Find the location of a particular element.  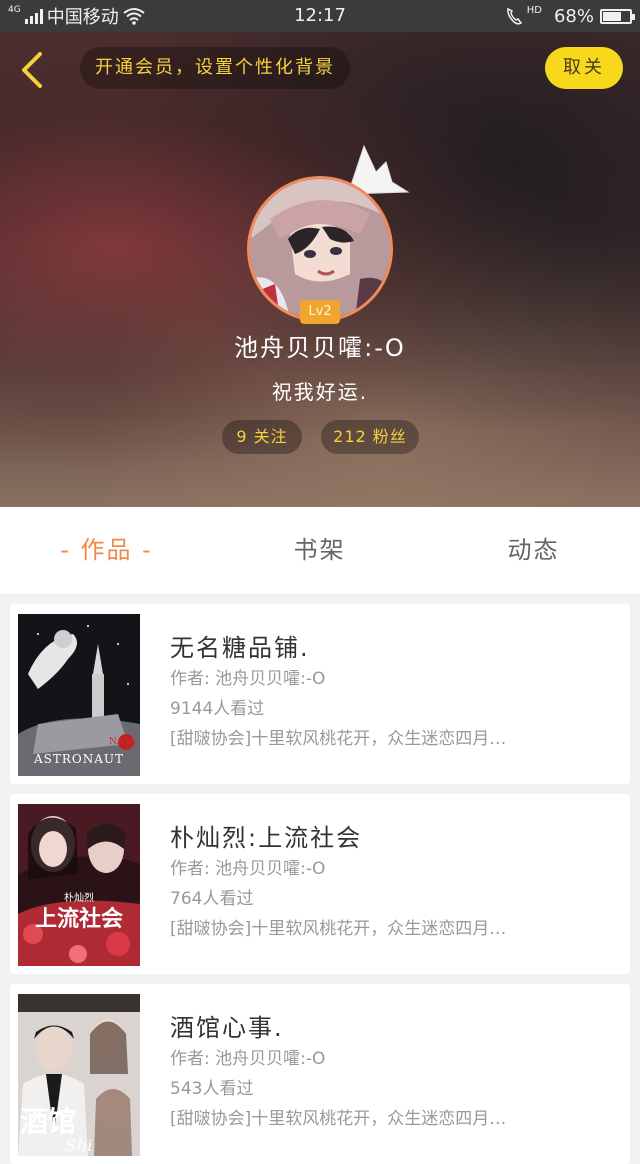

book-views: 9144人看过 is located at coordinates (217, 709).